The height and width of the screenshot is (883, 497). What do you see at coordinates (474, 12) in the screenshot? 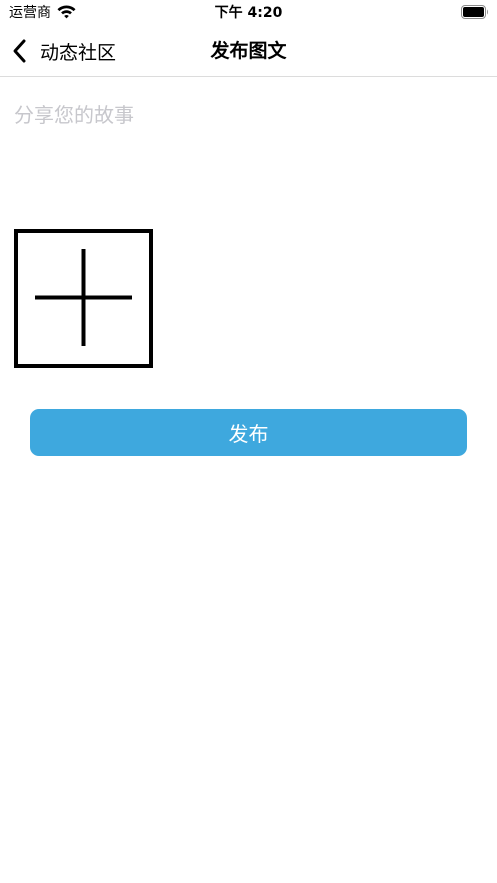
I see `battery-icon` at bounding box center [474, 12].